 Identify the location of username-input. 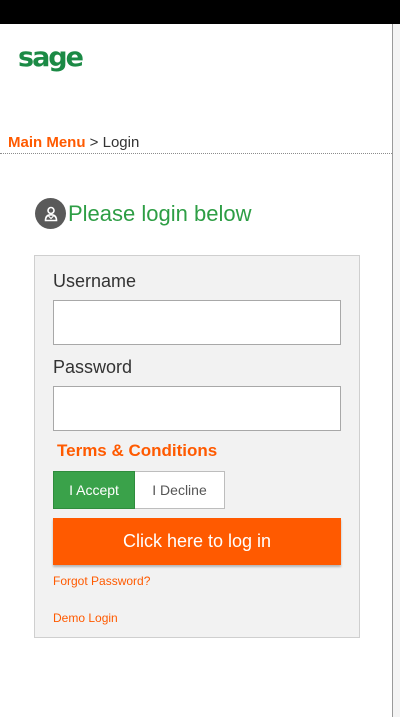
(197, 322).